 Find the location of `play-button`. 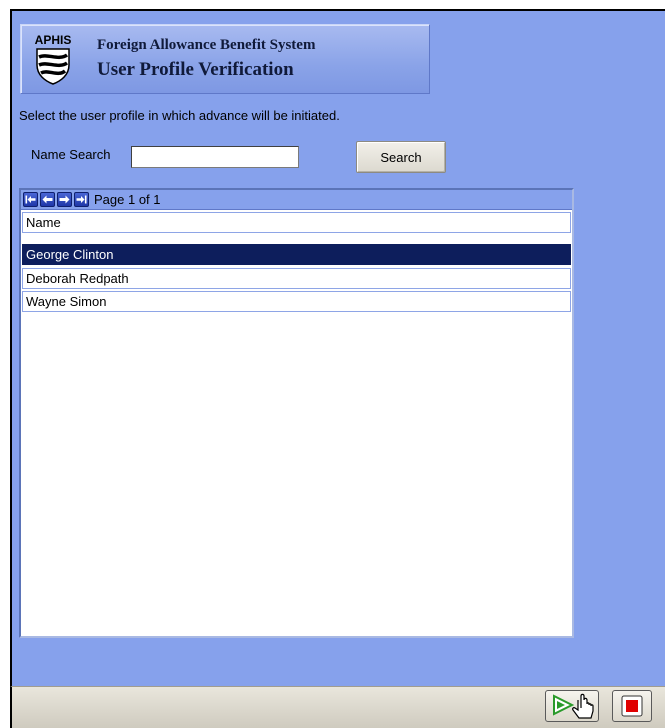

play-button is located at coordinates (572, 706).